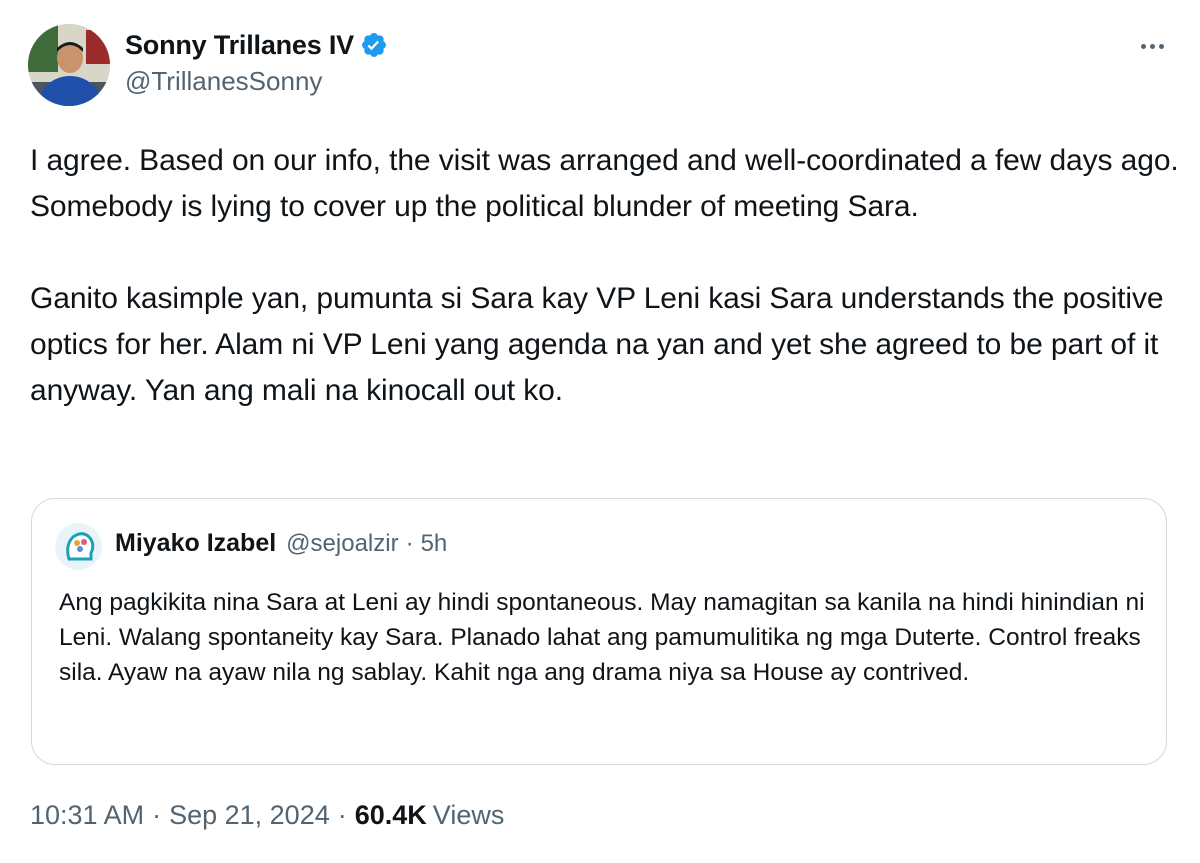 The image size is (1200, 863). What do you see at coordinates (374, 45) in the screenshot?
I see `verified-badge-icon` at bounding box center [374, 45].